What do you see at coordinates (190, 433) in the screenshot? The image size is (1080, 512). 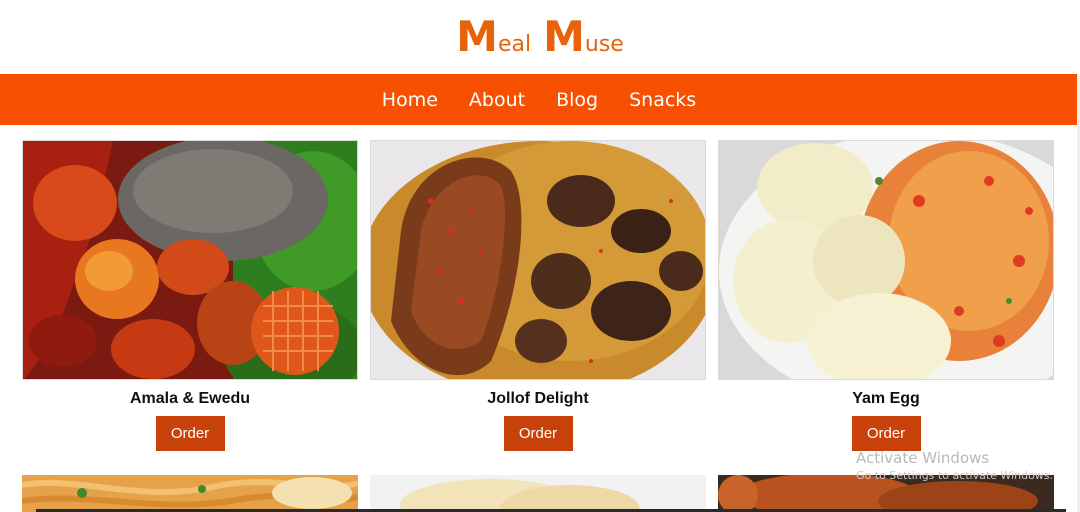 I see `order-button-amala: Order` at bounding box center [190, 433].